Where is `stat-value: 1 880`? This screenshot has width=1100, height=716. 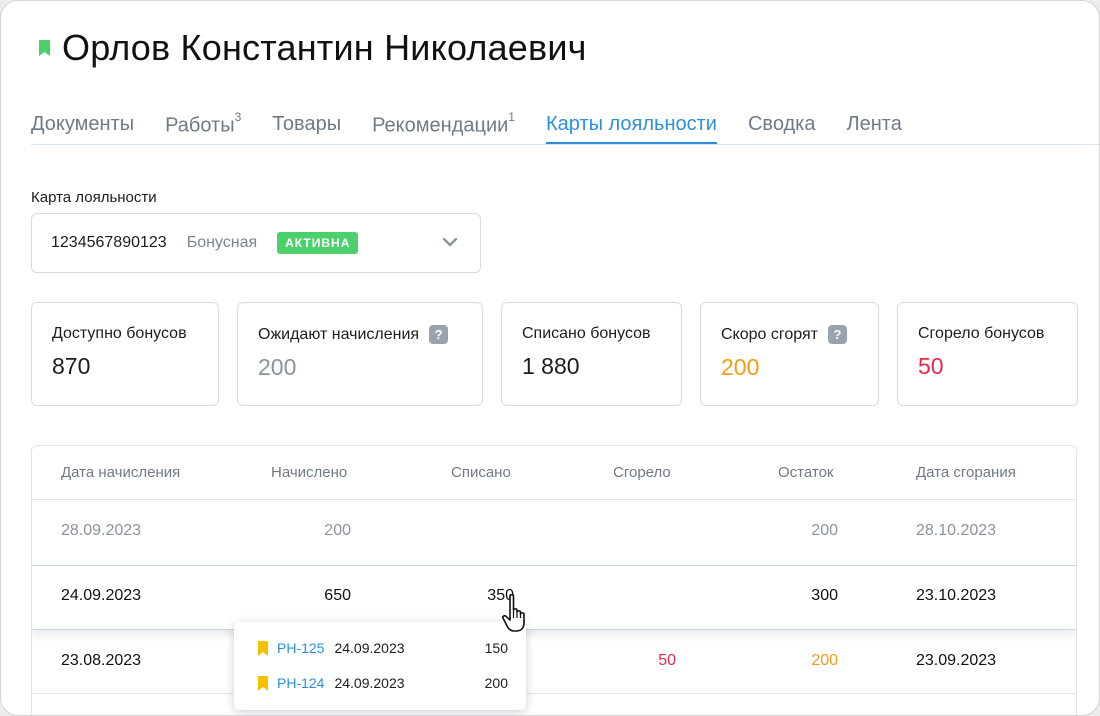 stat-value: 1 880 is located at coordinates (551, 366).